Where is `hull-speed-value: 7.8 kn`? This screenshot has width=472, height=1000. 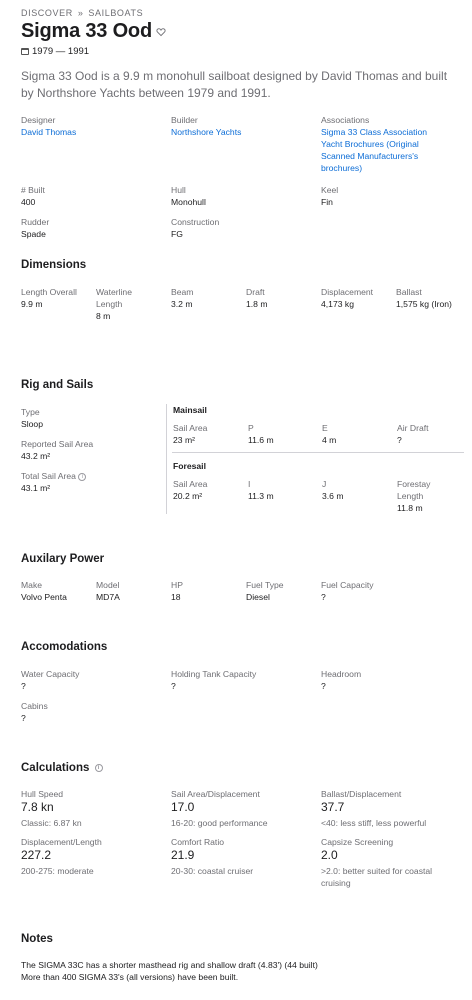
hull-speed-value: 7.8 kn is located at coordinates (37, 807).